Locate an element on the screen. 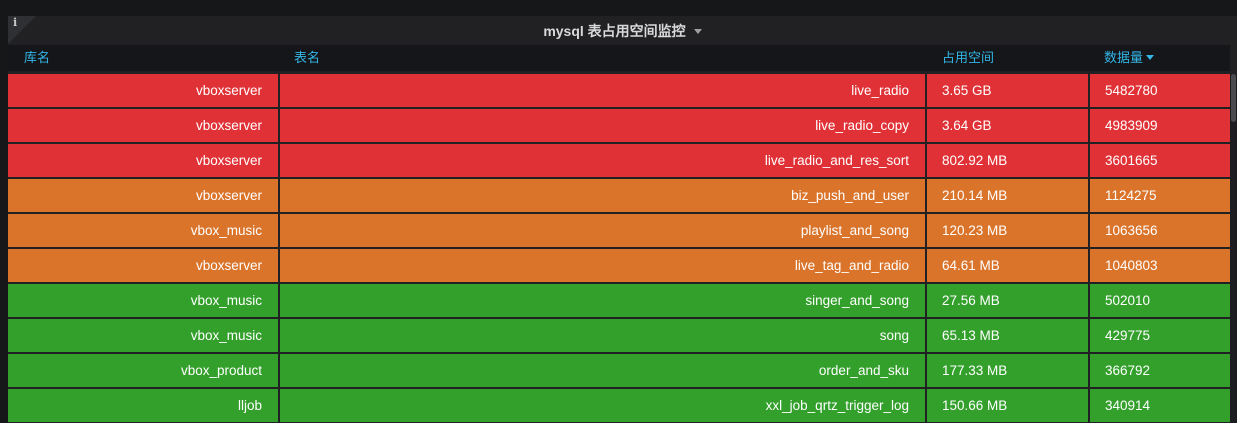 The image size is (1237, 423). cell-rows: 1124275 is located at coordinates (1160, 195).